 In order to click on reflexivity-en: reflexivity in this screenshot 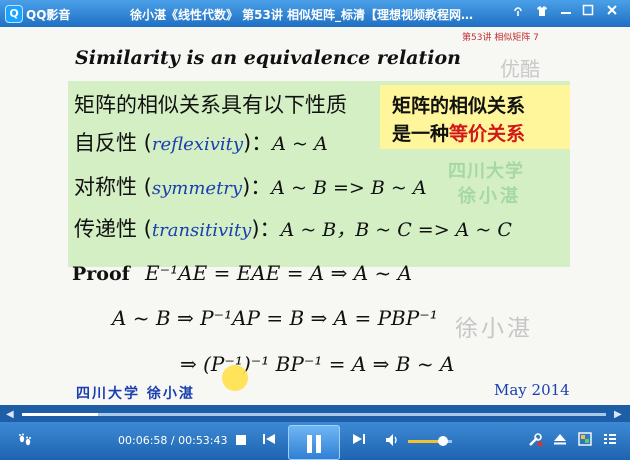, I will do `click(197, 144)`.